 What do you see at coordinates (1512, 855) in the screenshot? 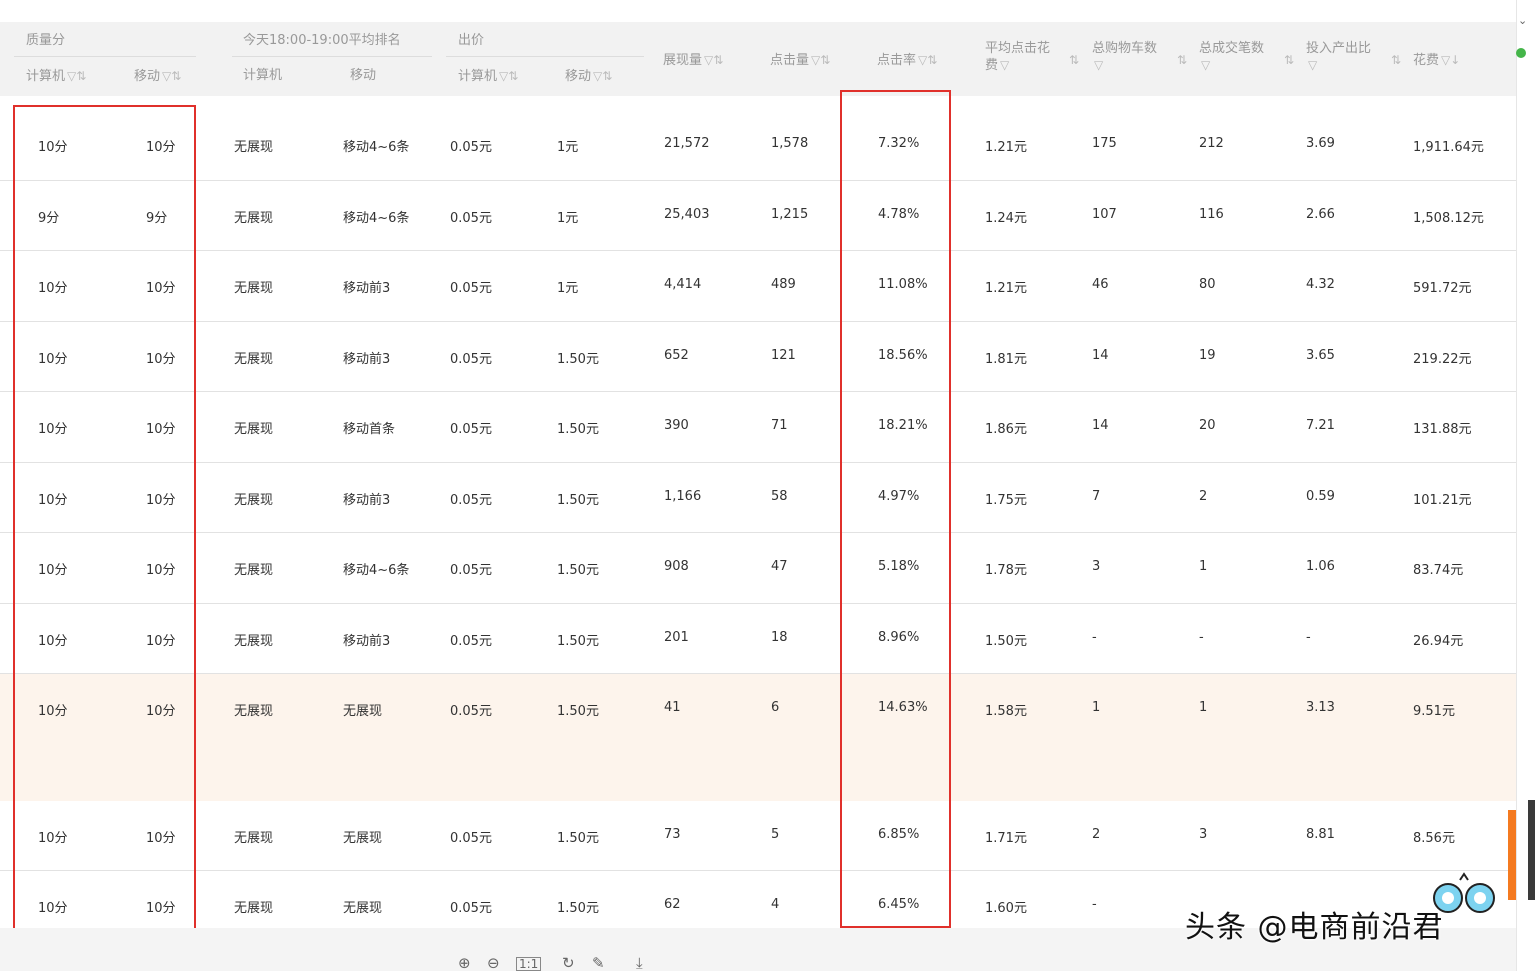
I see `side-tab` at bounding box center [1512, 855].